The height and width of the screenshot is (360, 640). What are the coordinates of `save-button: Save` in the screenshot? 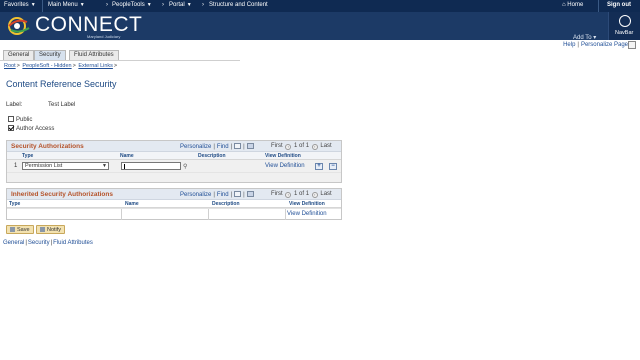 It's located at (20, 229).